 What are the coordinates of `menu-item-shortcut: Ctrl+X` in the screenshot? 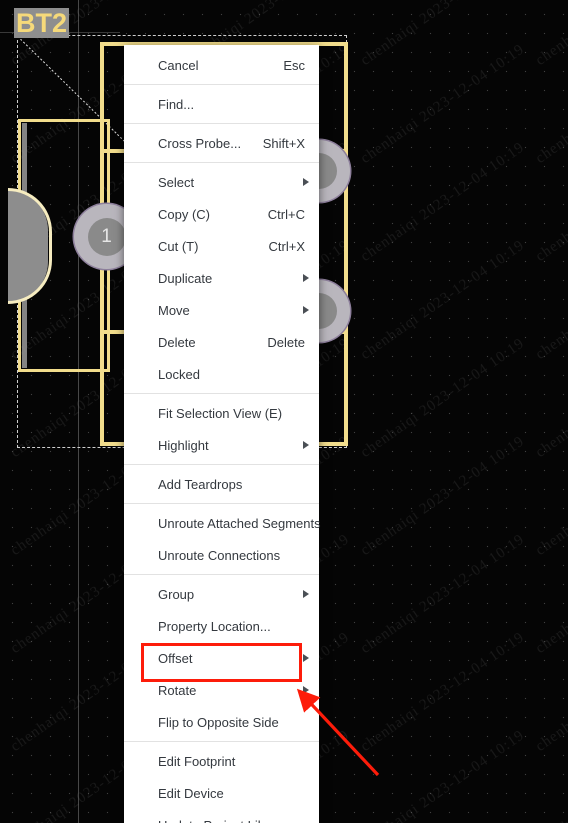 It's located at (286, 246).